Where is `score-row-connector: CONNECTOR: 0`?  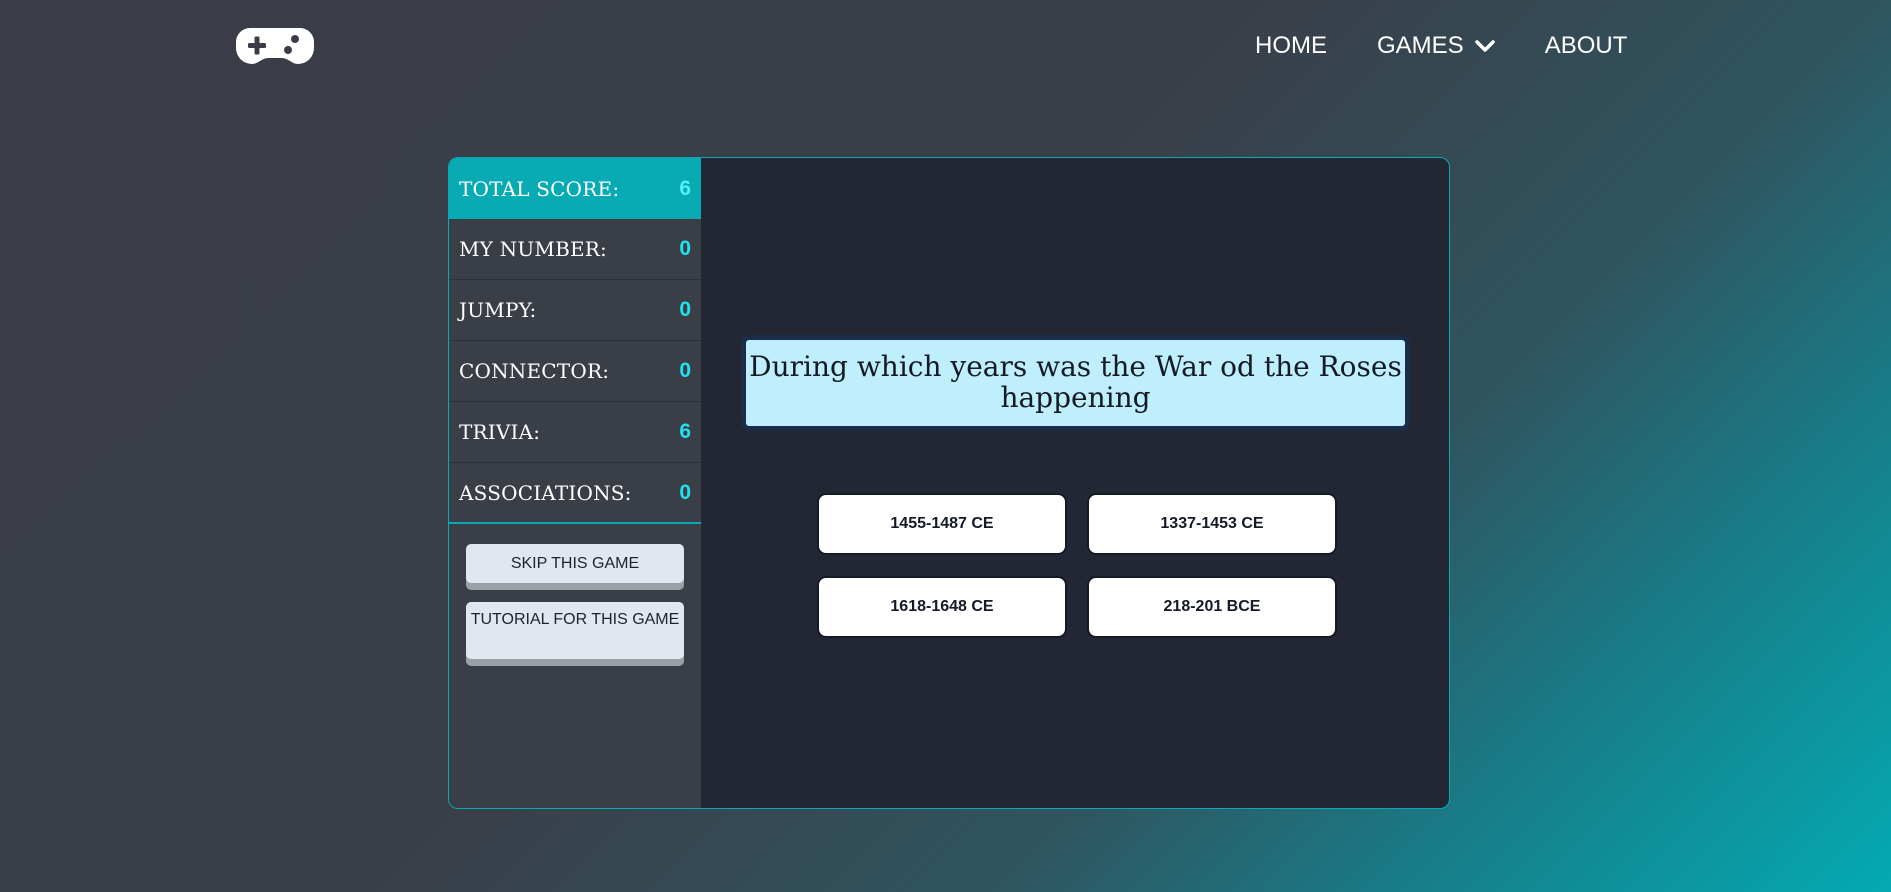 score-row-connector: CONNECTOR: 0 is located at coordinates (575, 371).